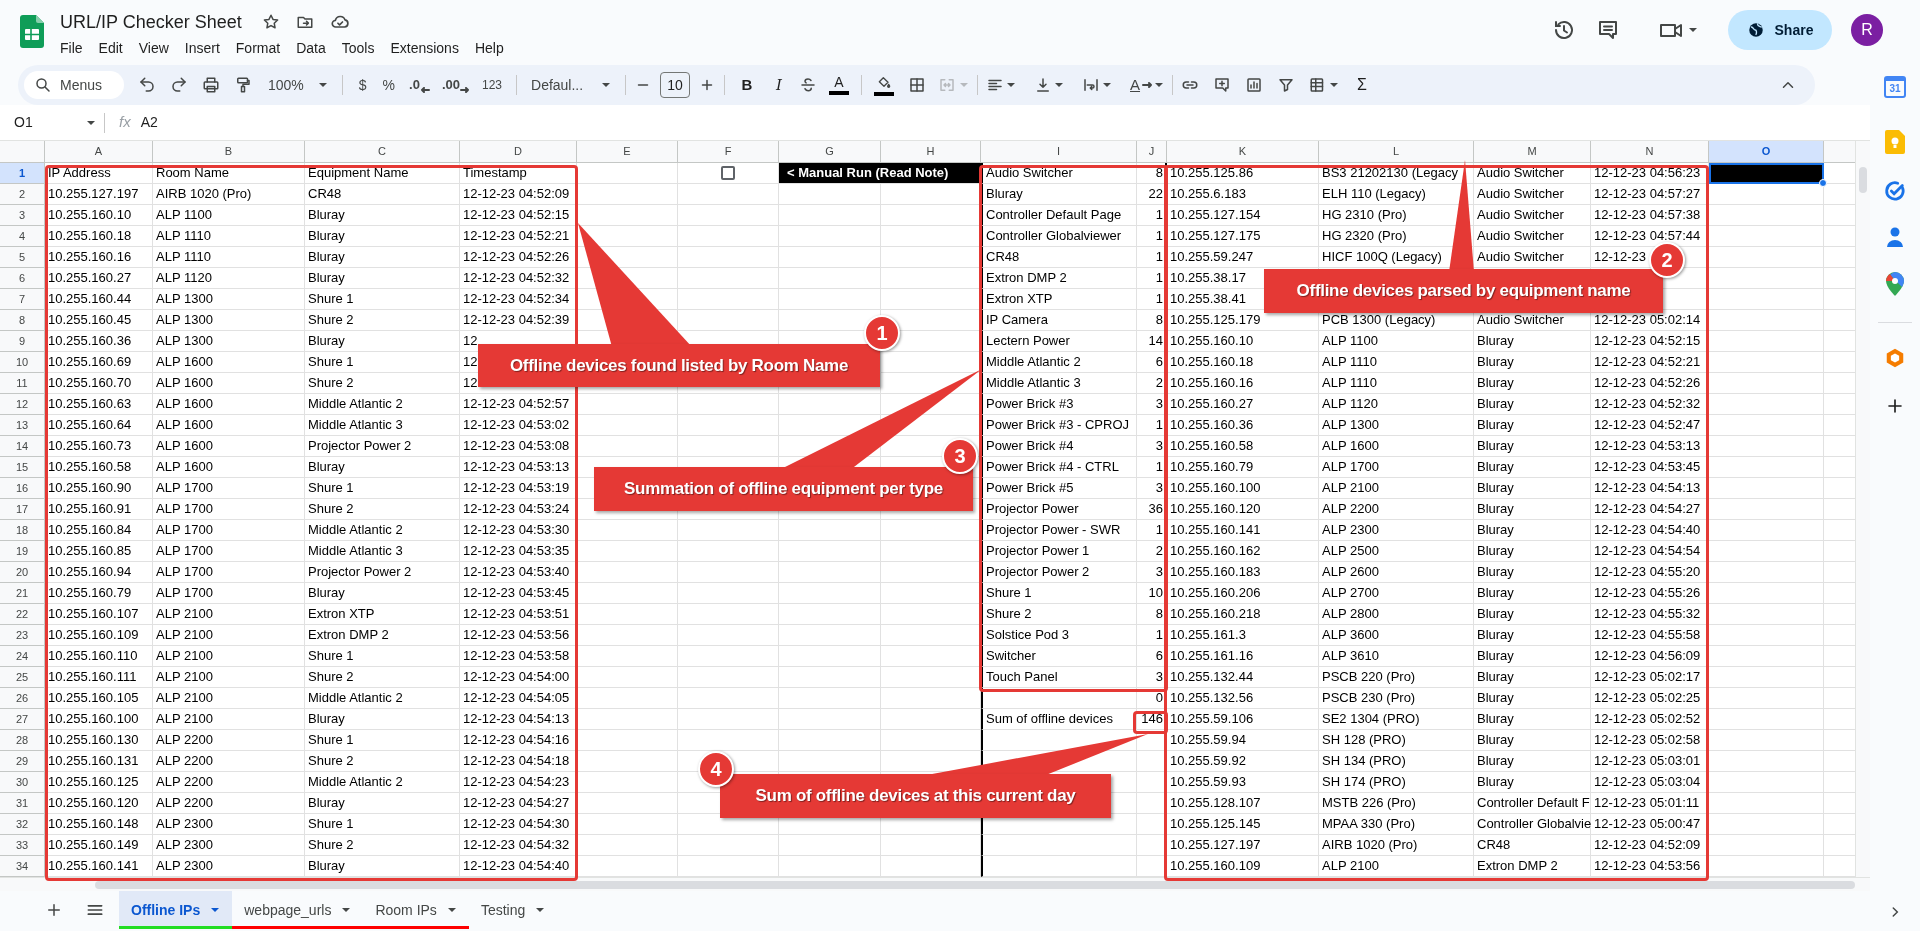 This screenshot has width=1920, height=931. What do you see at coordinates (1895, 237) in the screenshot?
I see `person-icon` at bounding box center [1895, 237].